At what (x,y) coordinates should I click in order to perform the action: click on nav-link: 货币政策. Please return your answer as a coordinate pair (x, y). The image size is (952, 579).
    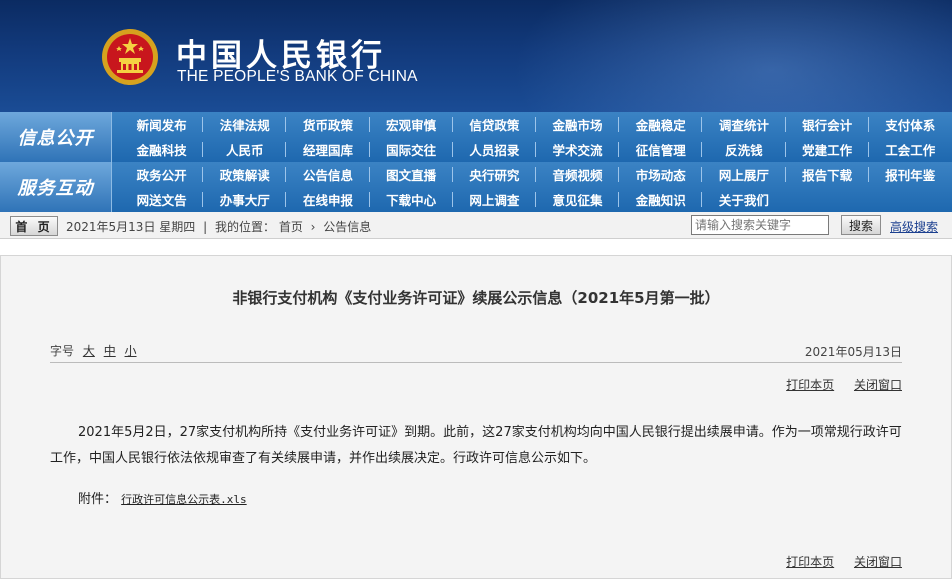
    Looking at the image, I should click on (328, 124).